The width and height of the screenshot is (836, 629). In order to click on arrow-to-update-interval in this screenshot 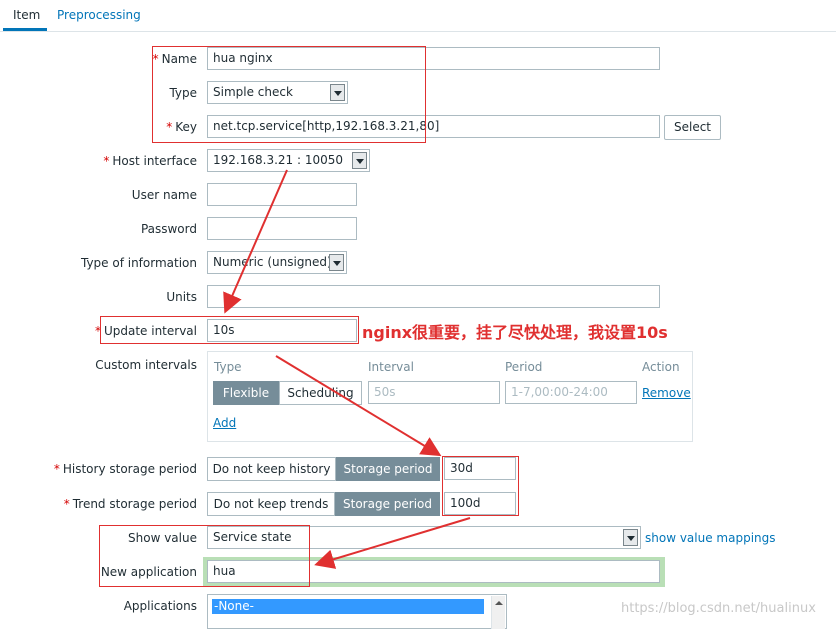, I will do `click(255, 241)`.